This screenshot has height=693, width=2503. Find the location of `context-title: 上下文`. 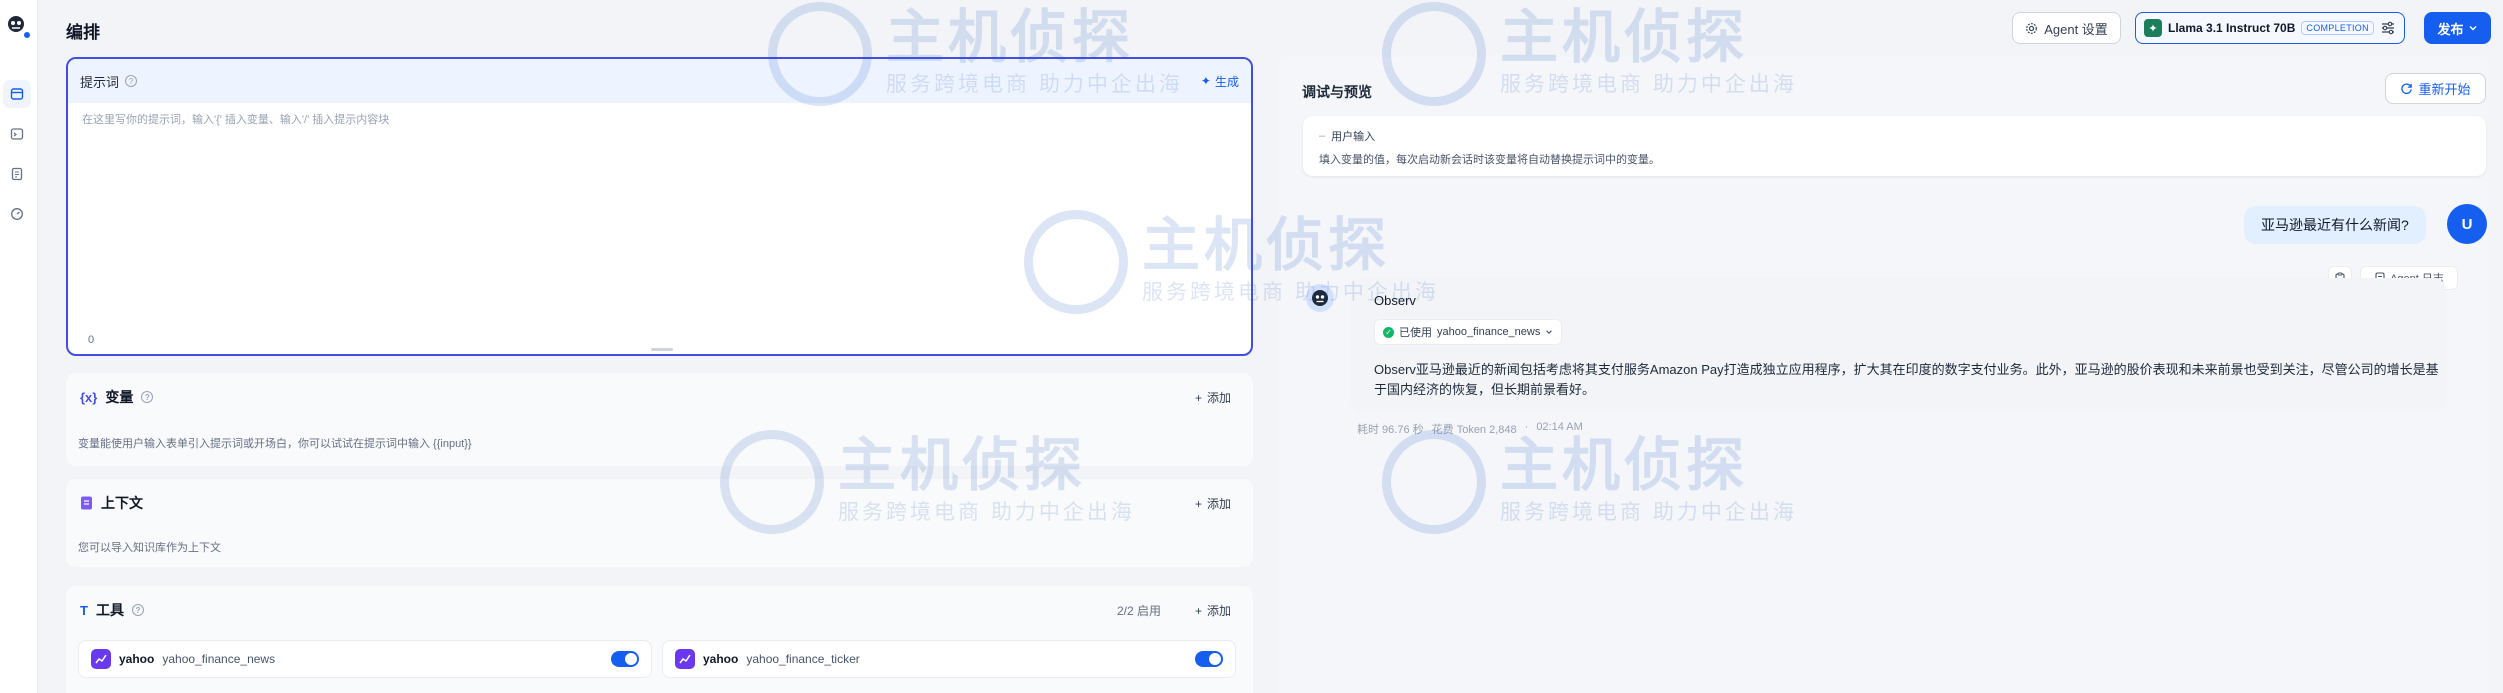

context-title: 上下文 is located at coordinates (122, 503).